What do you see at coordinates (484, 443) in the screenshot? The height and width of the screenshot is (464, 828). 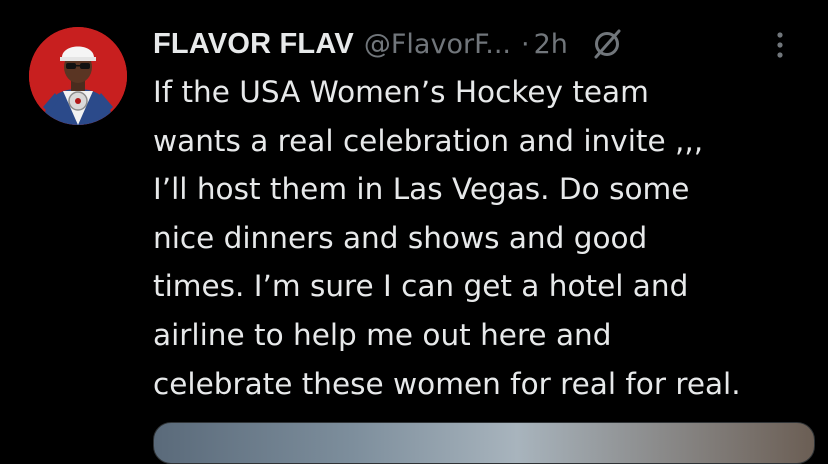 I see `tweet-media-image` at bounding box center [484, 443].